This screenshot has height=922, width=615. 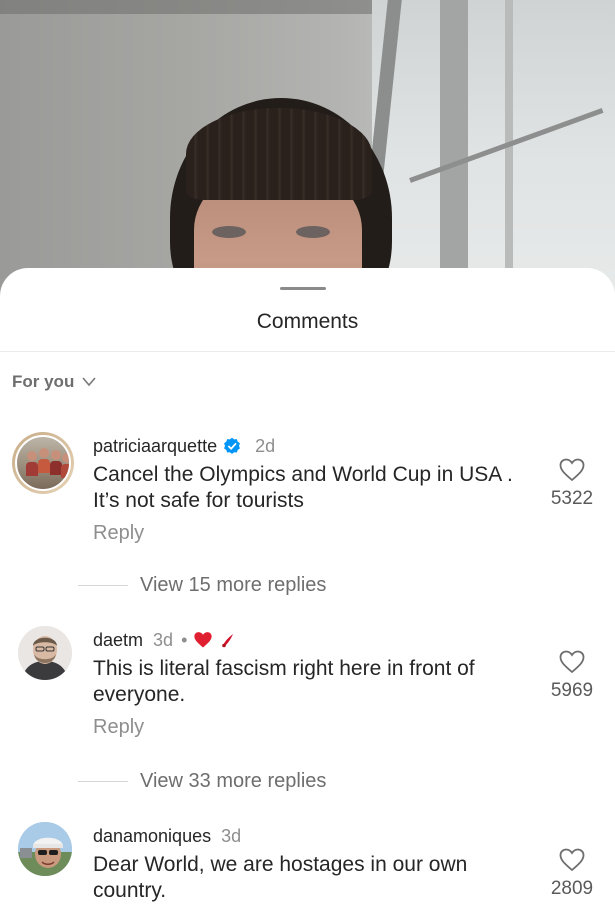 What do you see at coordinates (203, 640) in the screenshot?
I see `red-heart-icon` at bounding box center [203, 640].